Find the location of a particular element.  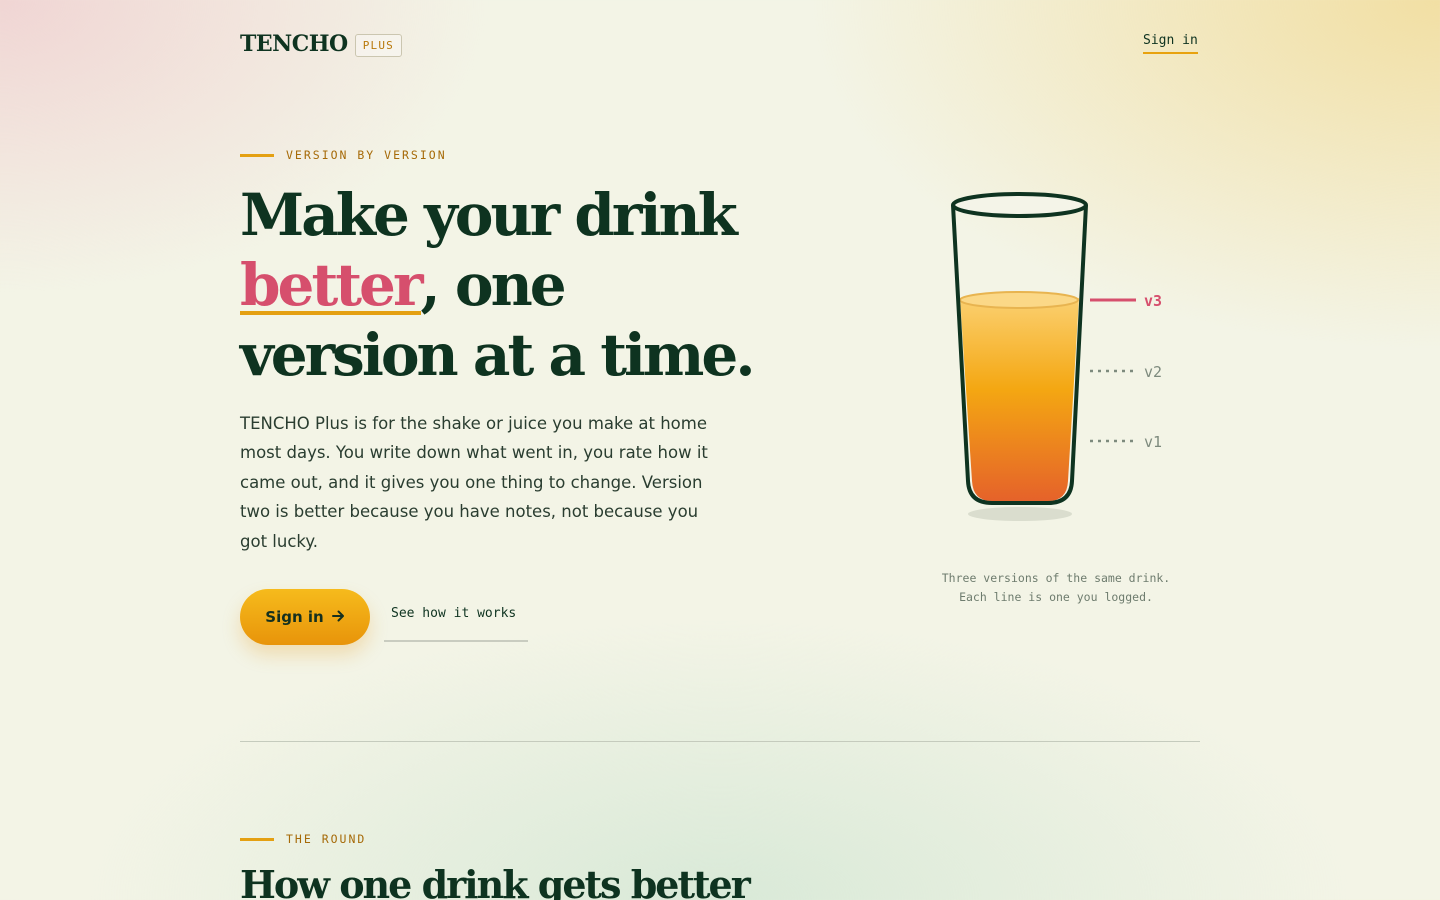

glass-rim is located at coordinates (1019, 205).